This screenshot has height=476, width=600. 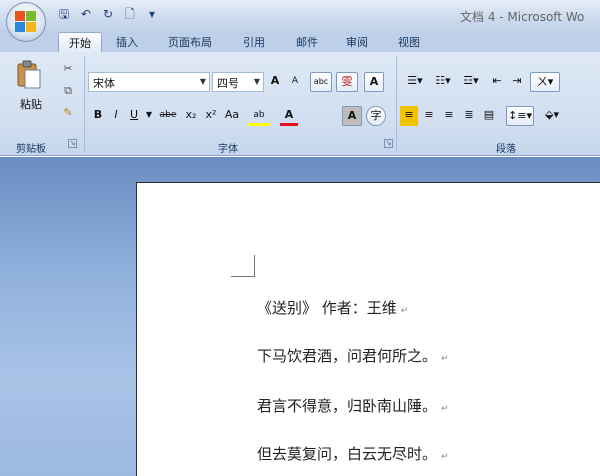 I want to click on chinese-layout-icon: ㄨ▾, so click(x=545, y=82).